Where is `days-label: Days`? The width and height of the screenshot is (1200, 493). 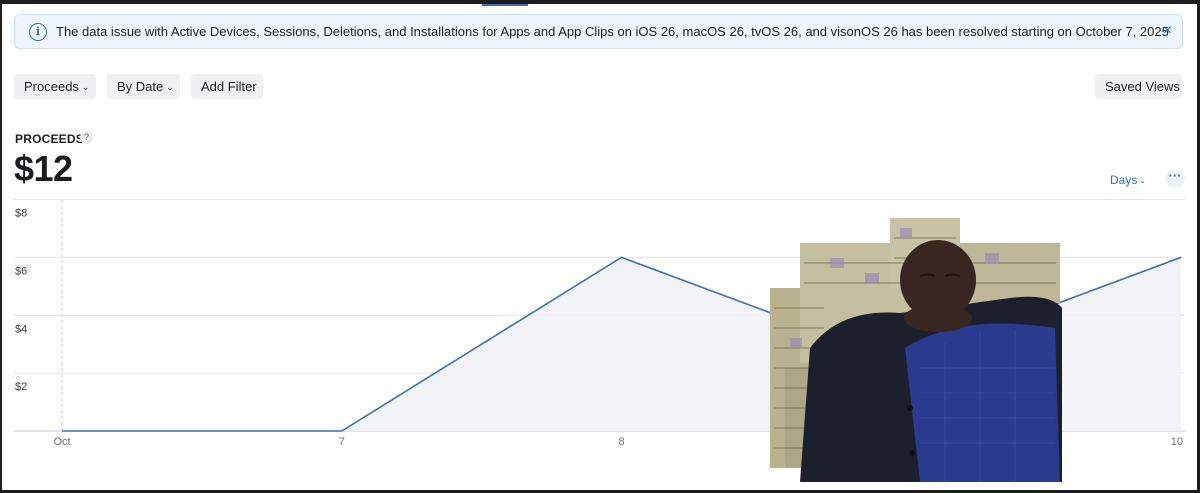
days-label: Days is located at coordinates (1124, 180).